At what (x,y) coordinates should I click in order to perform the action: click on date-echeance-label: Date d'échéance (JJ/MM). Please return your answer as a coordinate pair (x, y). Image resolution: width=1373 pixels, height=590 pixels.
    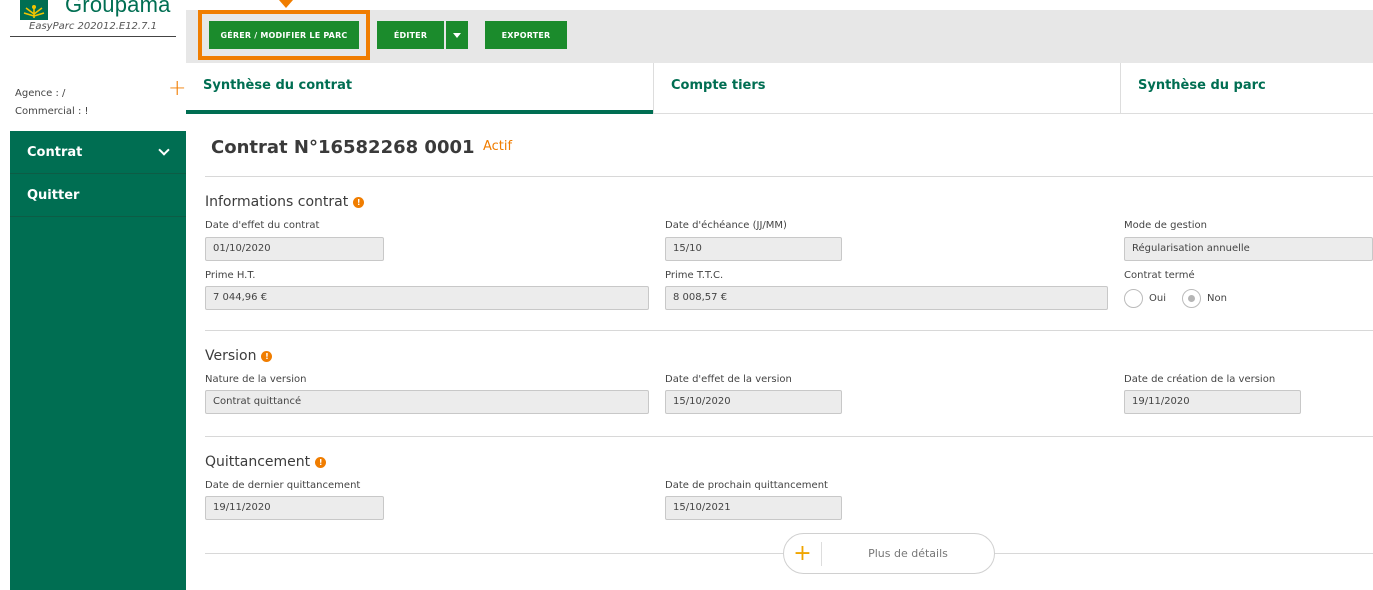
    Looking at the image, I should click on (726, 225).